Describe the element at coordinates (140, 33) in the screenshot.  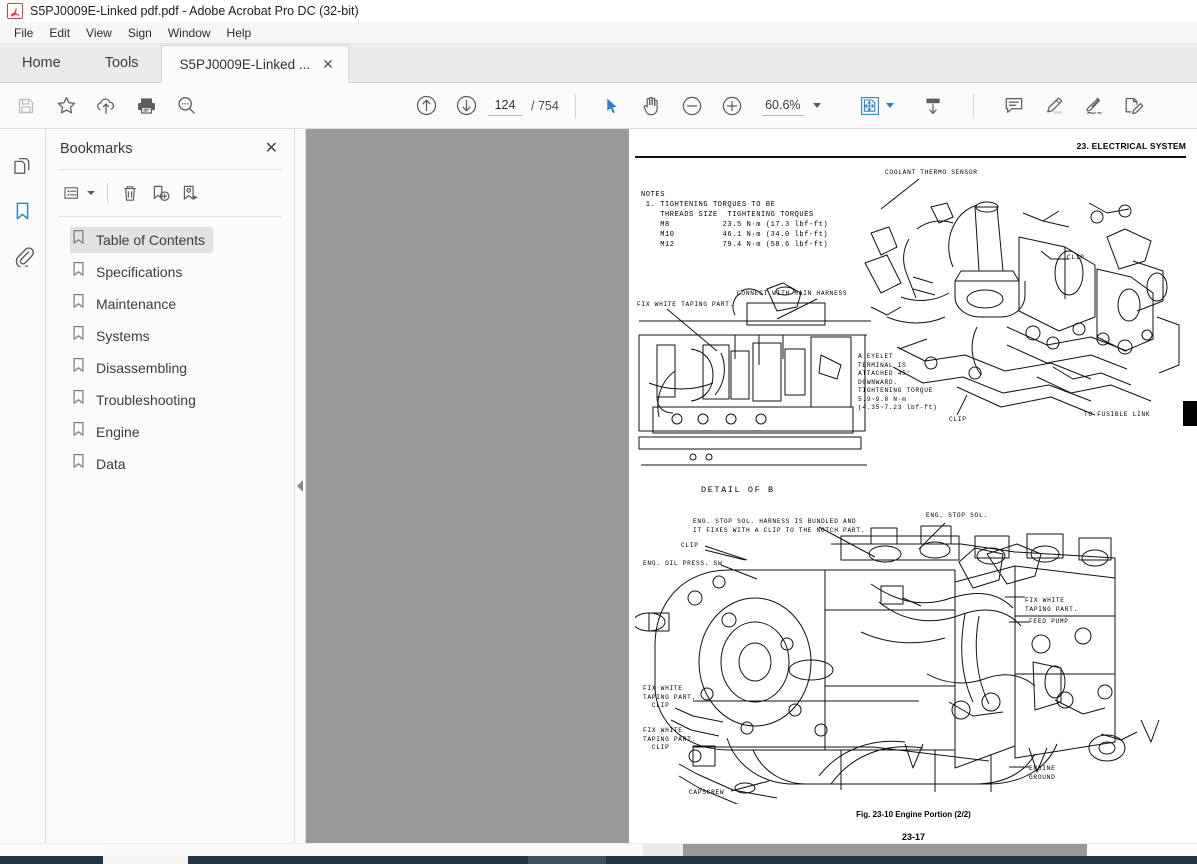
I see `menu-sign: Sign` at that location.